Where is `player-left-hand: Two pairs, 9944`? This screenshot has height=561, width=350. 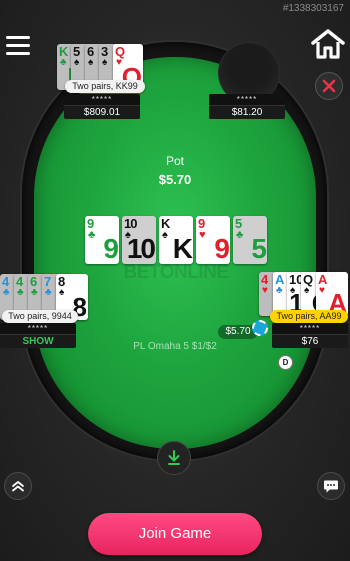 player-left-hand: Two pairs, 9944 is located at coordinates (40, 316).